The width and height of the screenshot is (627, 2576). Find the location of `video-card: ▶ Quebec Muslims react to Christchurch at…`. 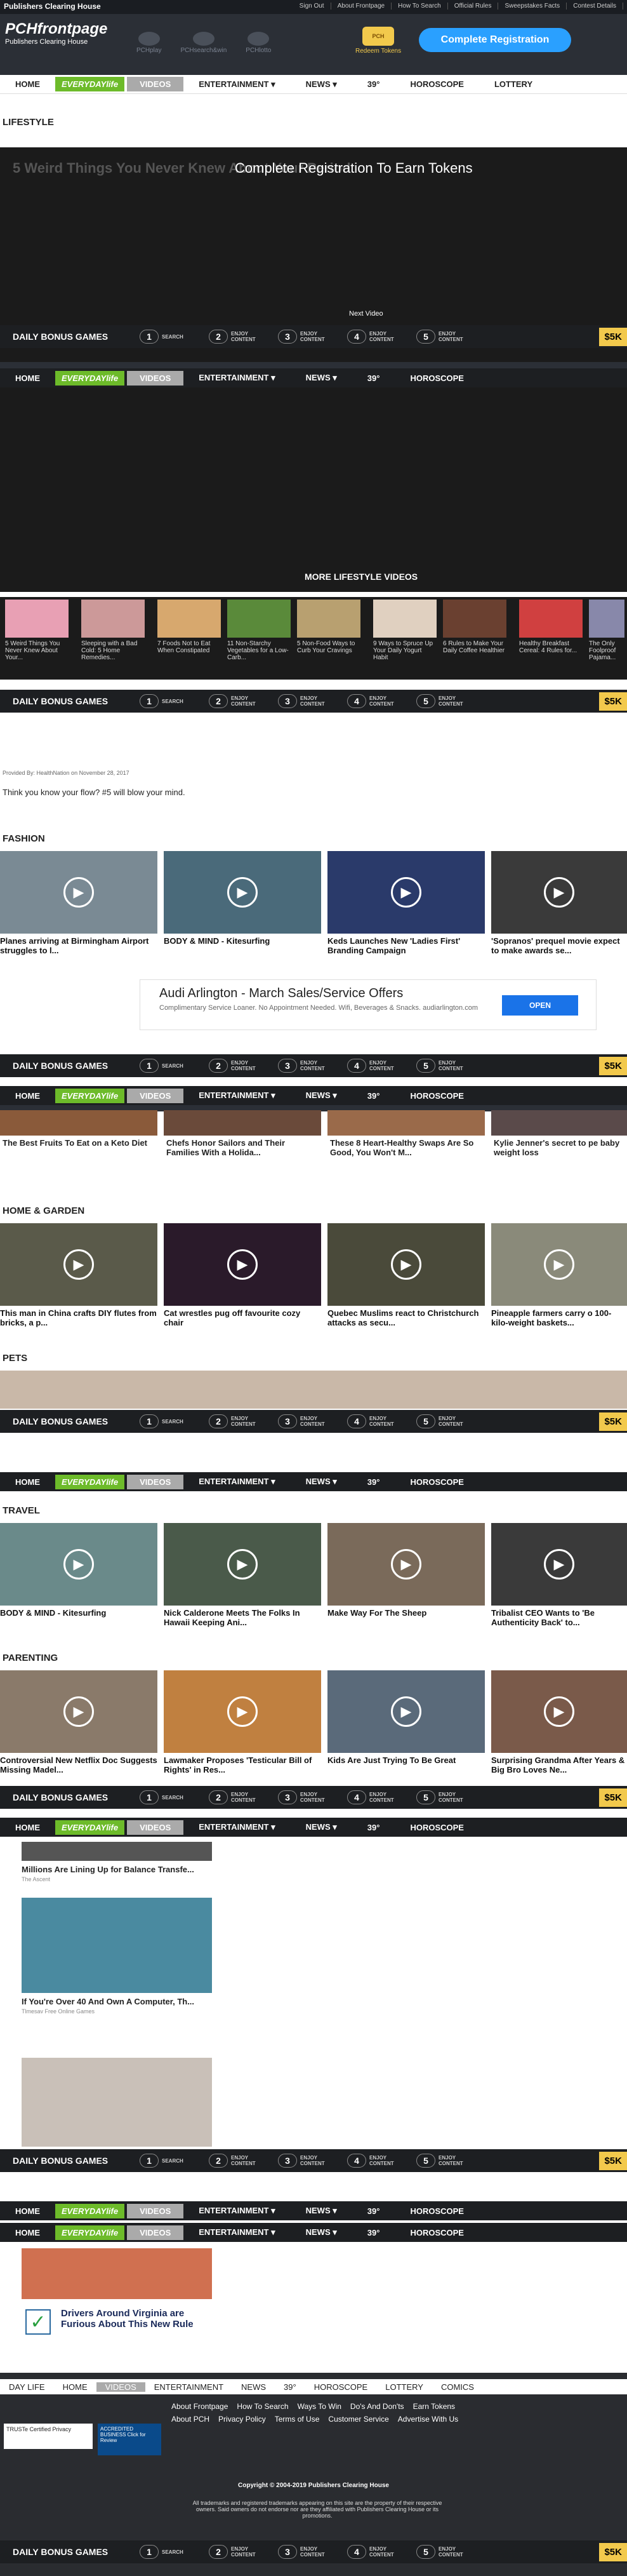

video-card: ▶ Quebec Muslims react to Christchurch at… is located at coordinates (406, 1277).